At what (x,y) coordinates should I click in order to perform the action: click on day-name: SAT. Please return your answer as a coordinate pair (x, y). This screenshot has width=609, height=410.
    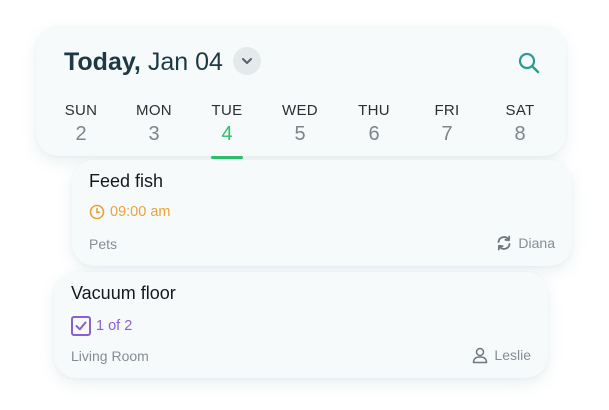
    Looking at the image, I should click on (520, 110).